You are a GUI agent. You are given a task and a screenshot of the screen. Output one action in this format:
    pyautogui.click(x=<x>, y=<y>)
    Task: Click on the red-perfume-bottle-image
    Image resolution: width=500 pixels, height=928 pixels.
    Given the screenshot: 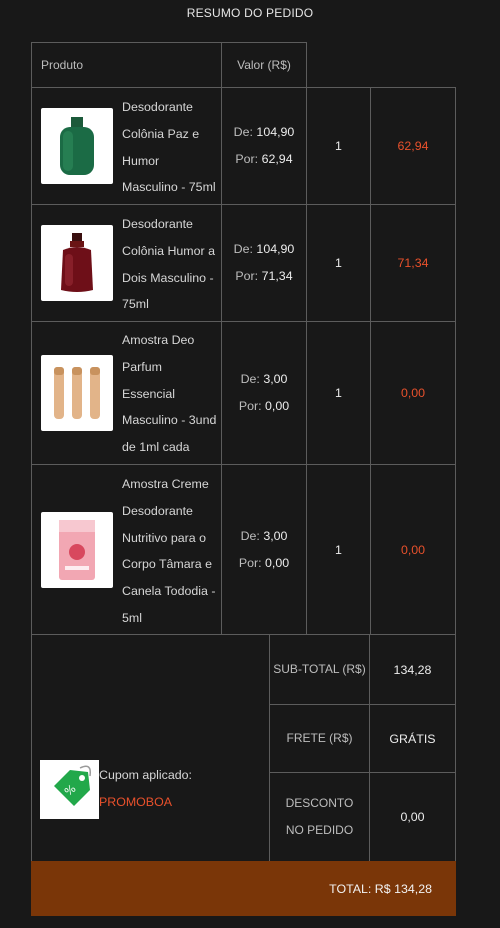 What is the action you would take?
    pyautogui.click(x=77, y=263)
    